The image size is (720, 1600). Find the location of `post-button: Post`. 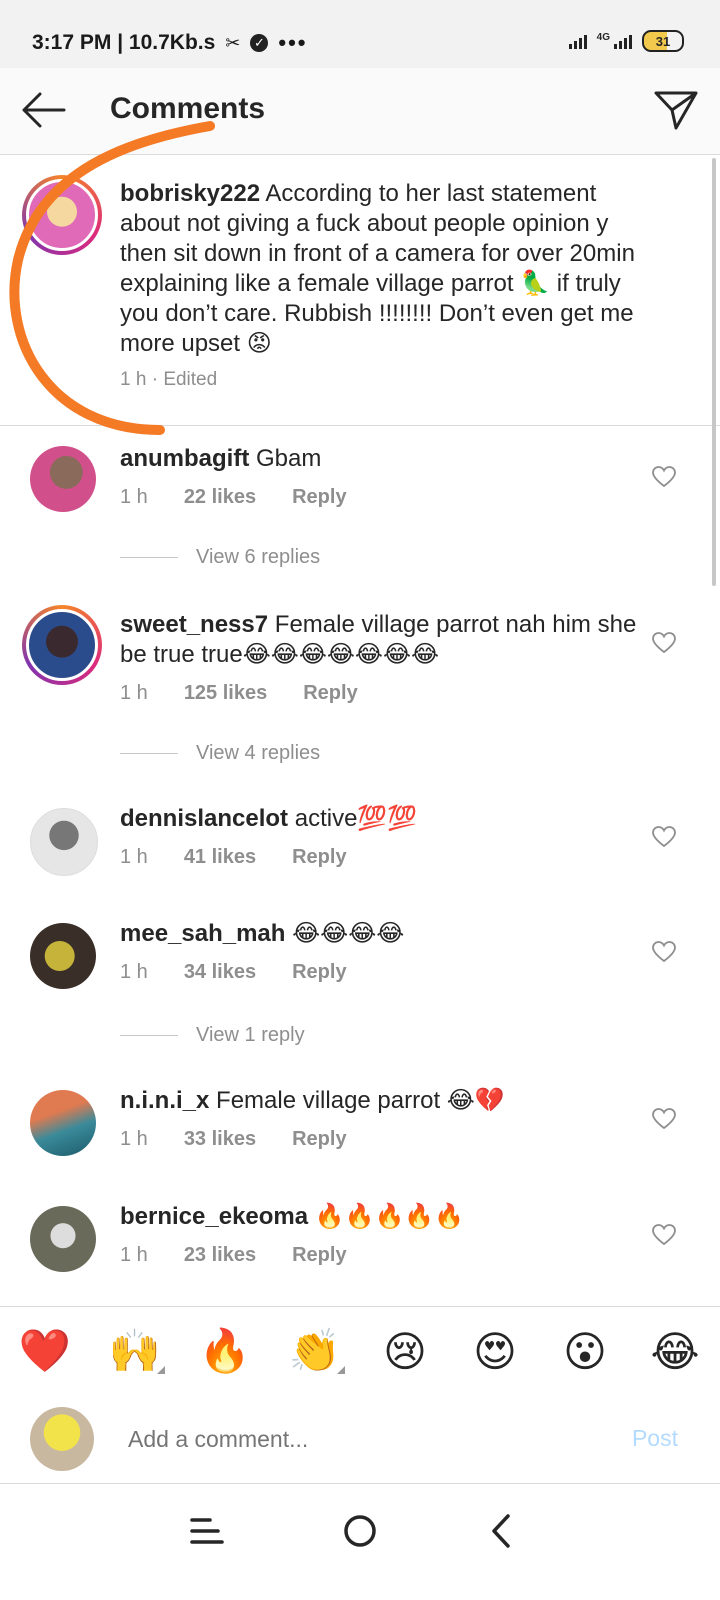

post-button: Post is located at coordinates (655, 1438).